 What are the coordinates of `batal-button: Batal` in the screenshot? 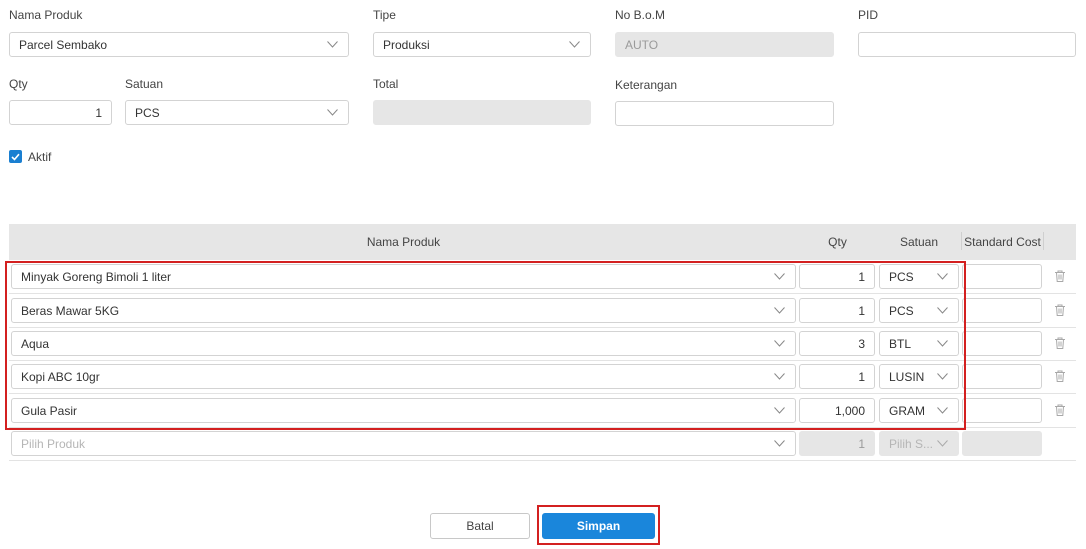 It's located at (480, 526).